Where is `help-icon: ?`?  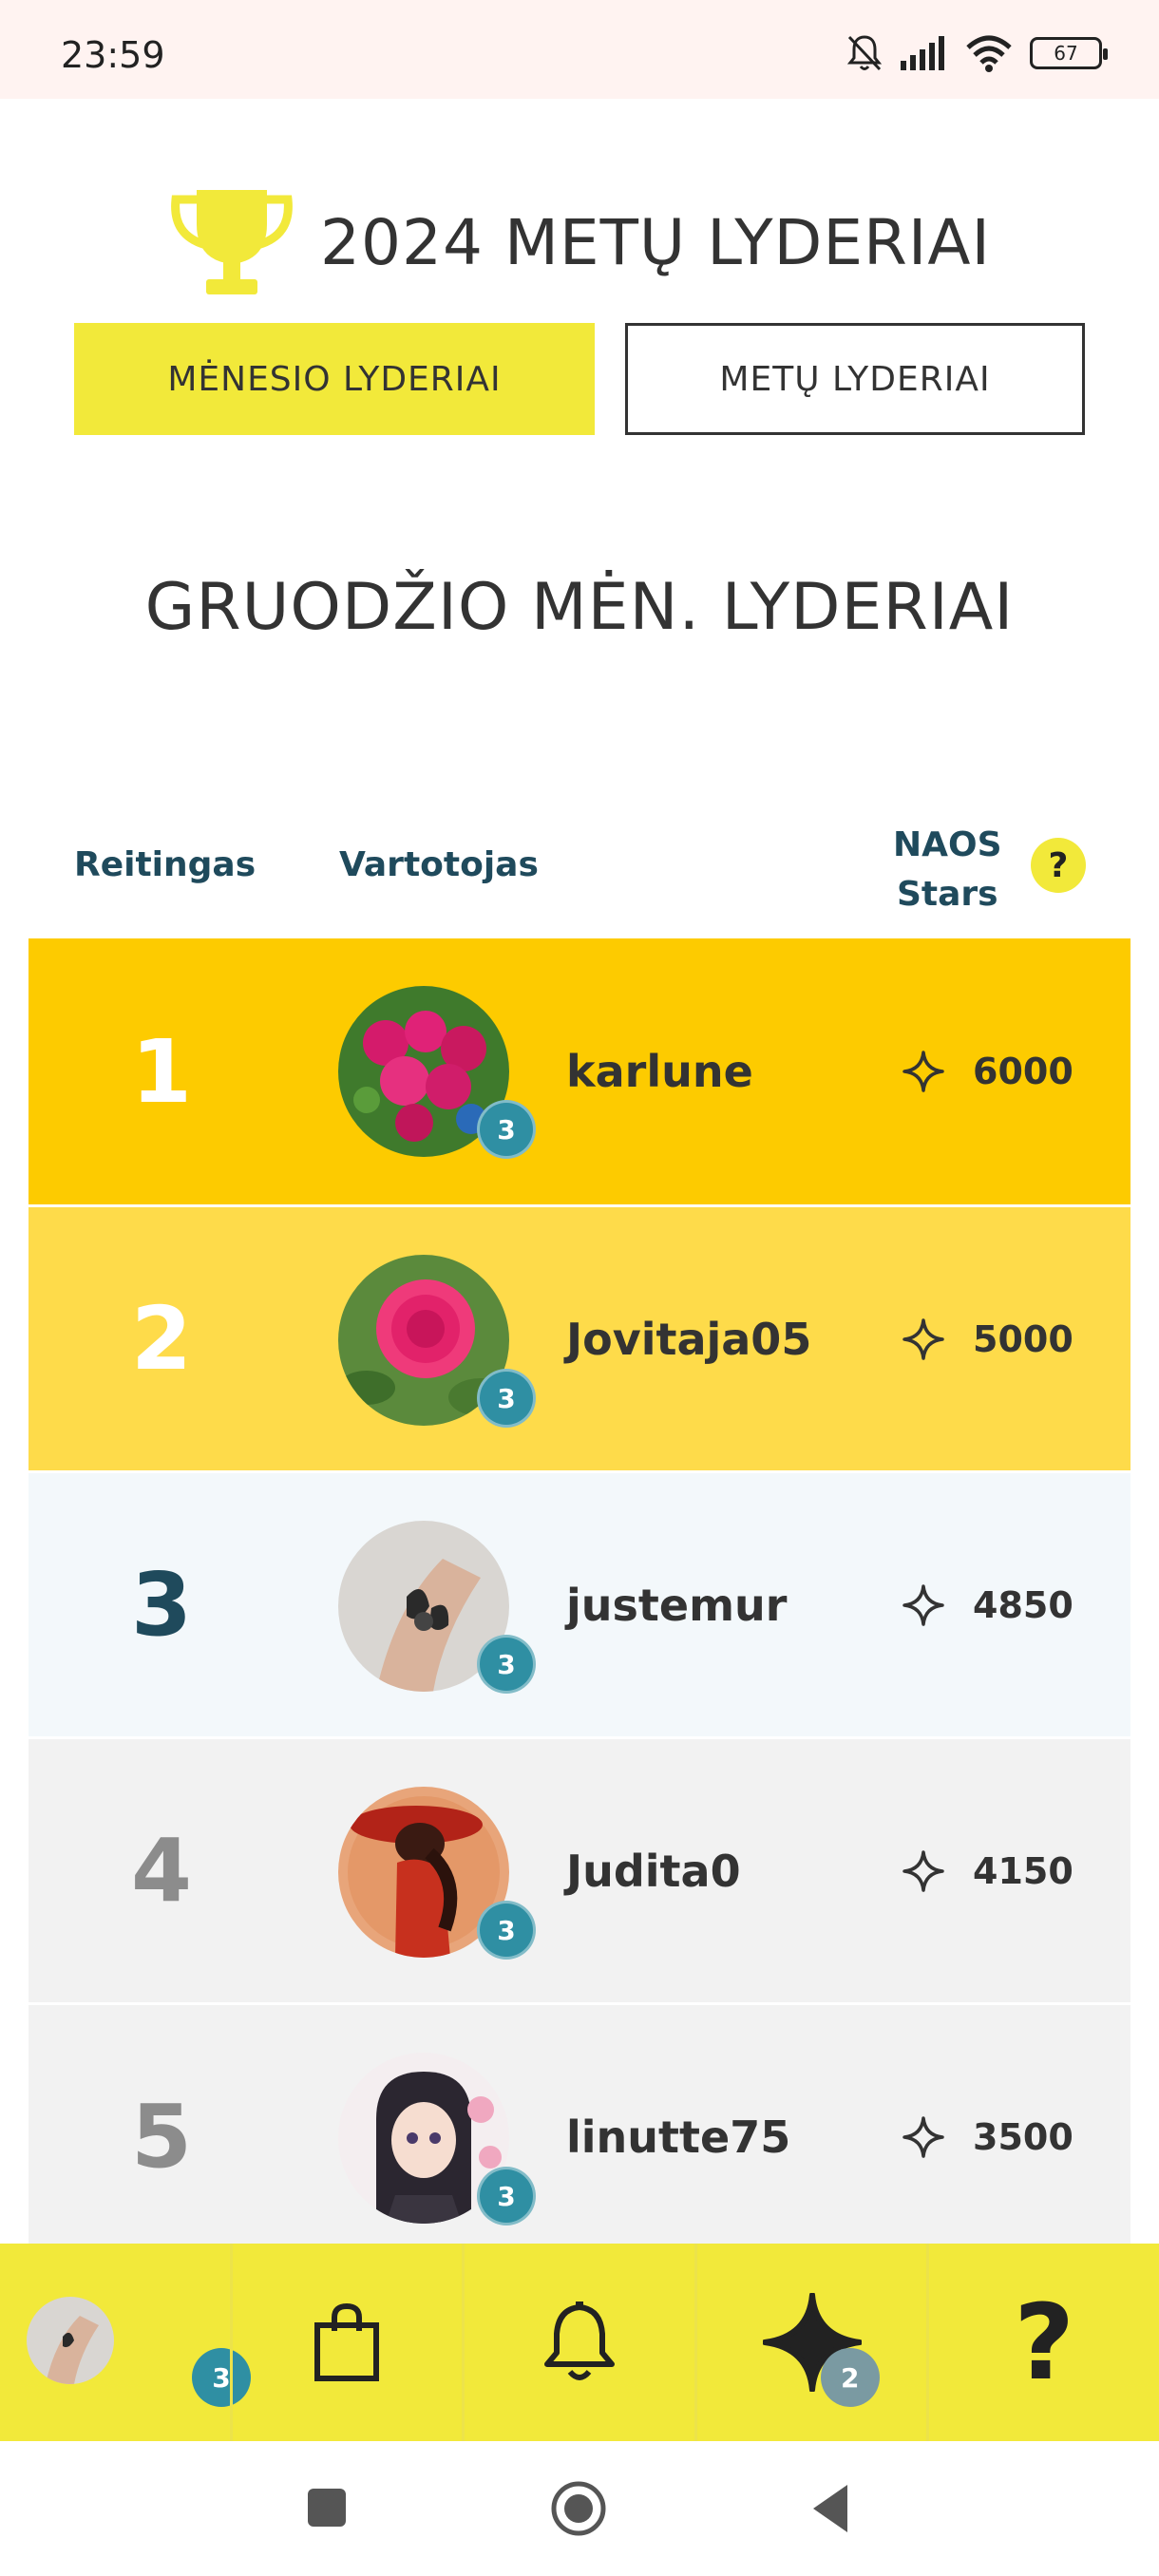
help-icon: ? is located at coordinates (1044, 2342).